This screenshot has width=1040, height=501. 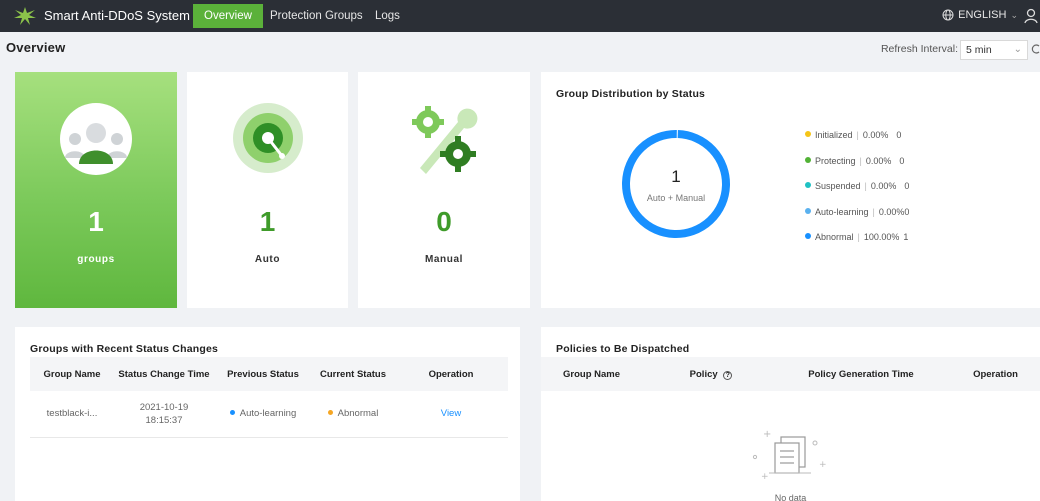 What do you see at coordinates (790, 497) in the screenshot?
I see `no-data-text: No data` at bounding box center [790, 497].